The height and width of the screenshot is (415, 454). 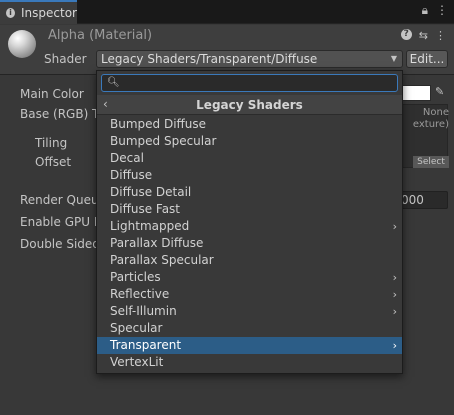 What do you see at coordinates (135, 277) in the screenshot?
I see `list-item-label: Particles` at bounding box center [135, 277].